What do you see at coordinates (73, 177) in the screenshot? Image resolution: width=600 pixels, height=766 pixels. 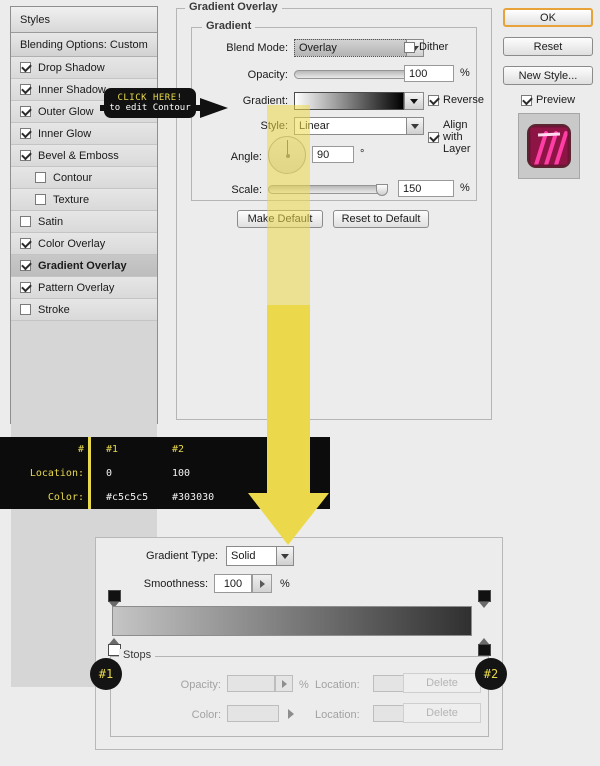 I see `style-item-label: Contour` at bounding box center [73, 177].